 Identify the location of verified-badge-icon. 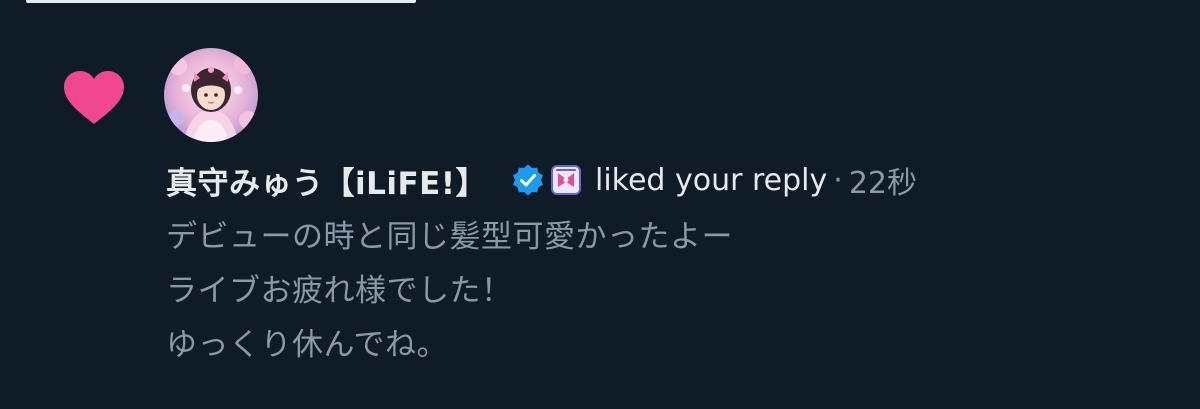
(528, 180).